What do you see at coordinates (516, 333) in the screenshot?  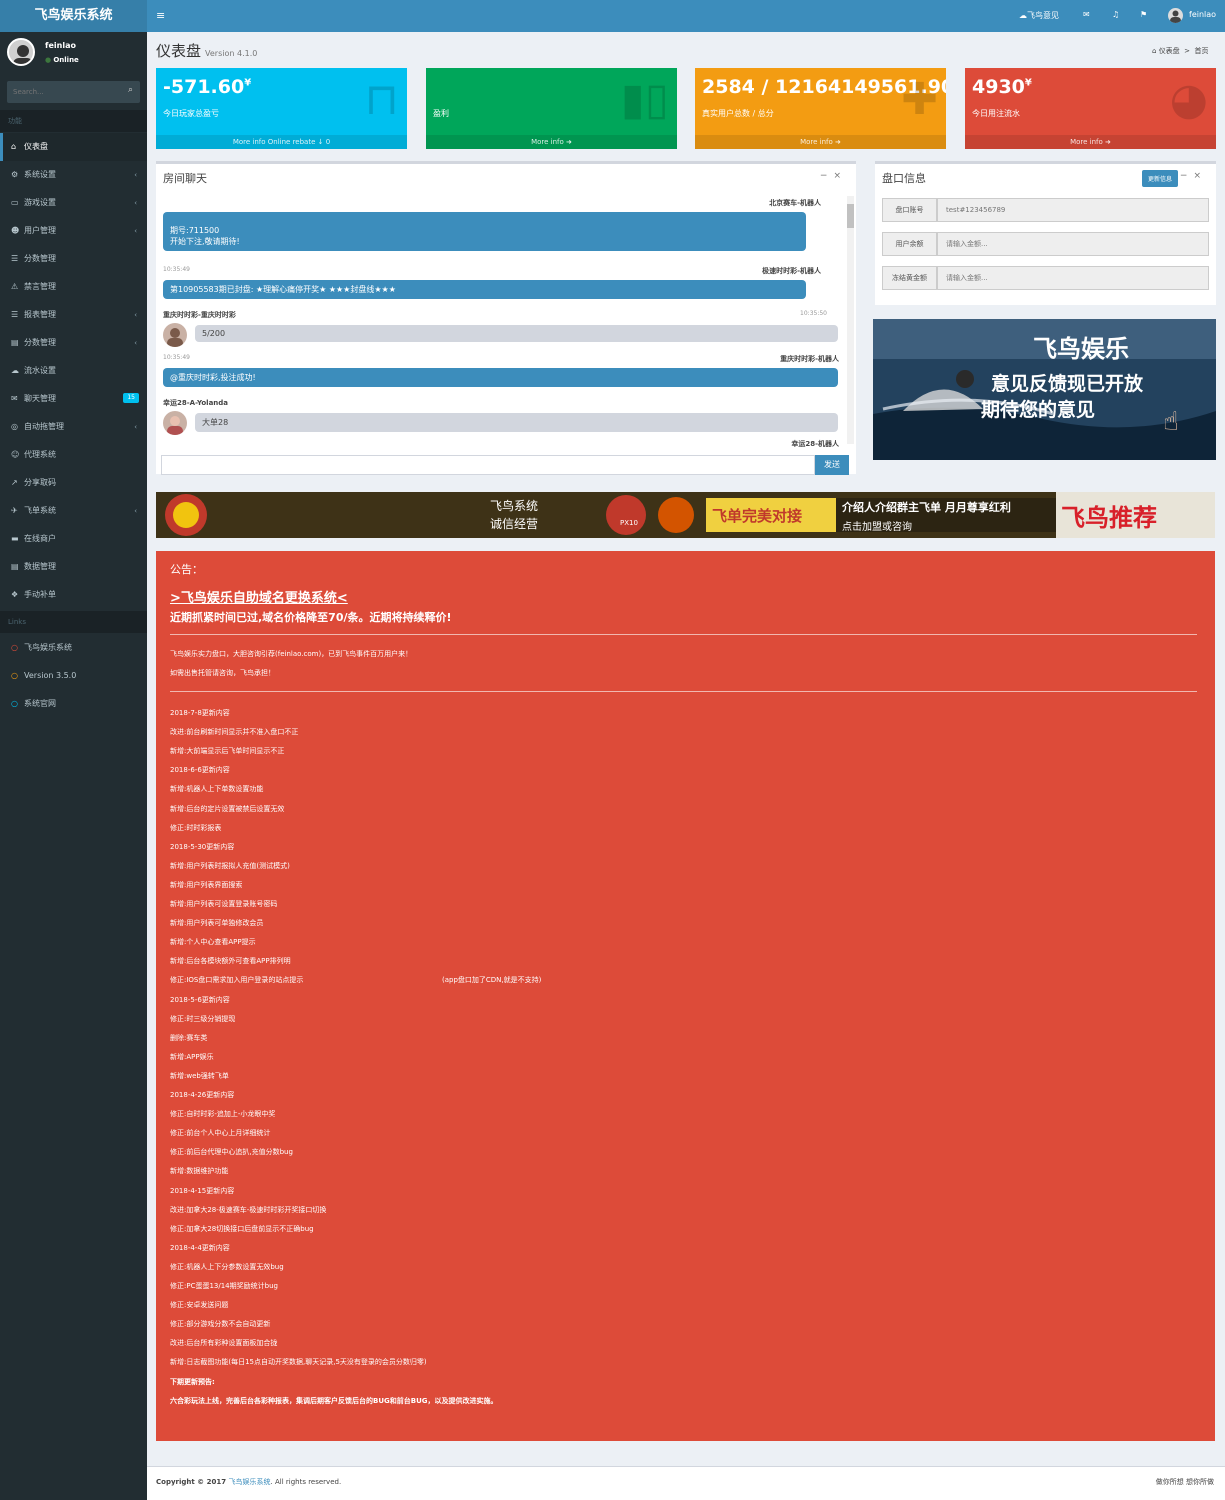 I see `chat-bubble: 5/200` at bounding box center [516, 333].